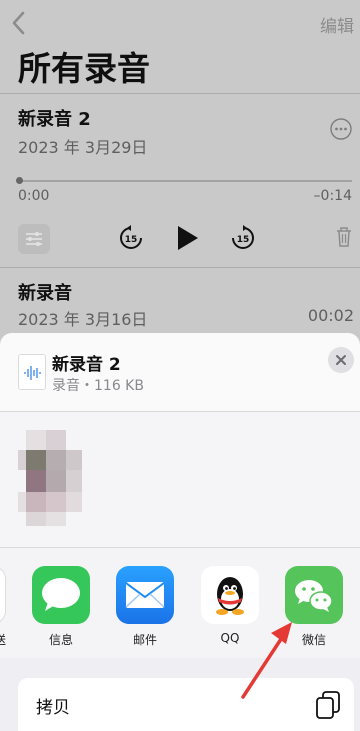 The image size is (360, 731). I want to click on page-title: 所有录音, so click(84, 68).